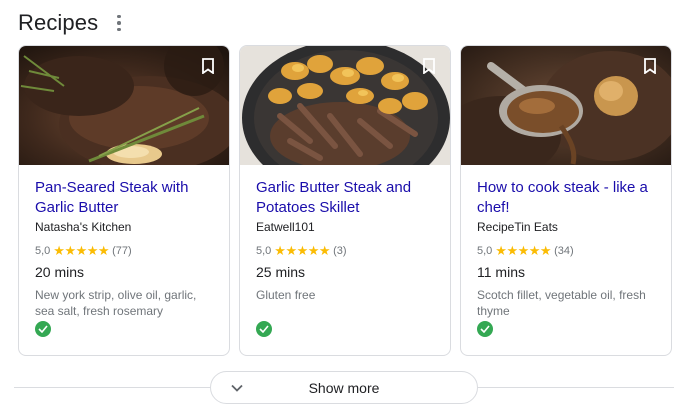 The width and height of the screenshot is (686, 416). I want to click on rating-row: 5,0 ★★★★★ (3), so click(345, 251).